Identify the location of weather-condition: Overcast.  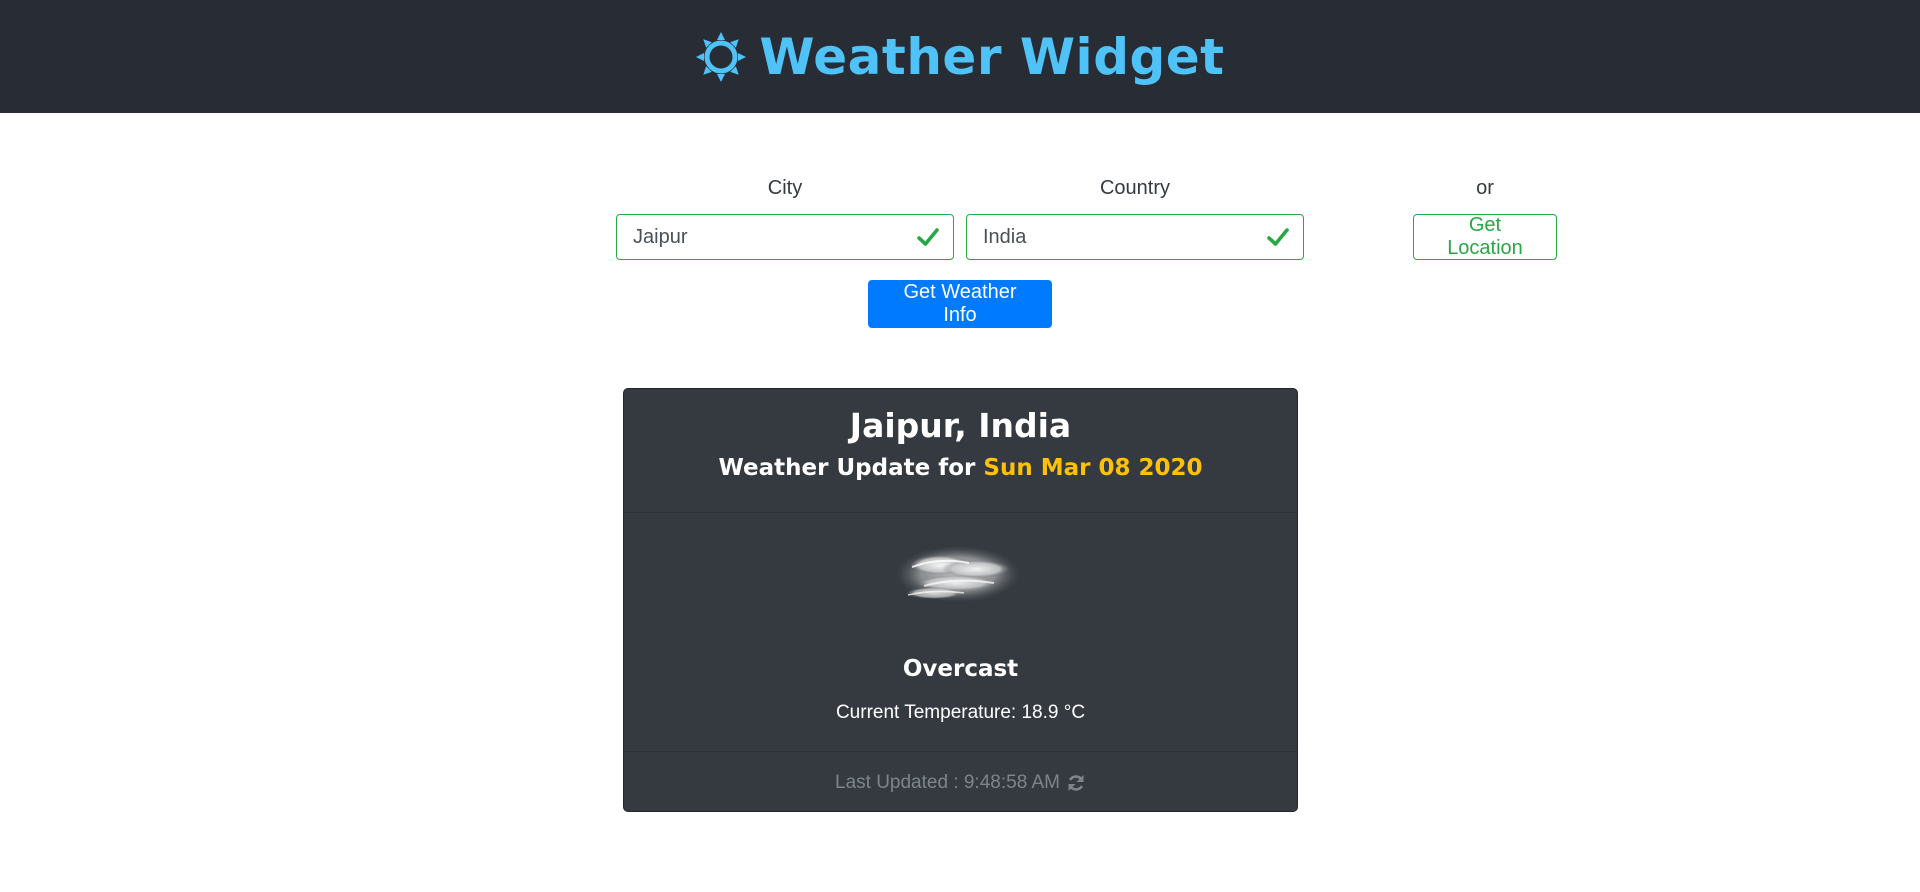
(960, 669).